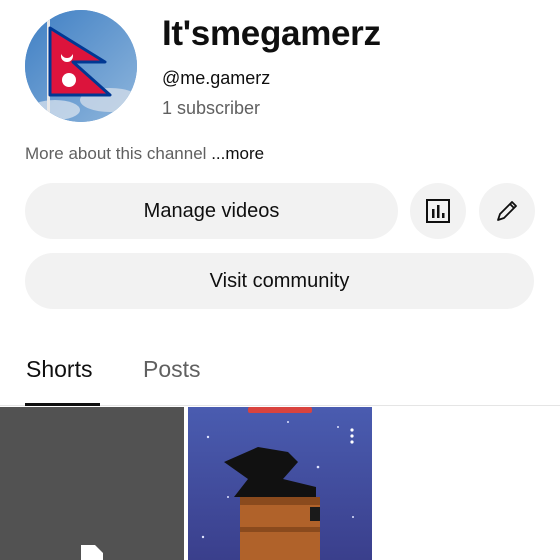  I want to click on manage-videos-label: Manage videos, so click(211, 210).